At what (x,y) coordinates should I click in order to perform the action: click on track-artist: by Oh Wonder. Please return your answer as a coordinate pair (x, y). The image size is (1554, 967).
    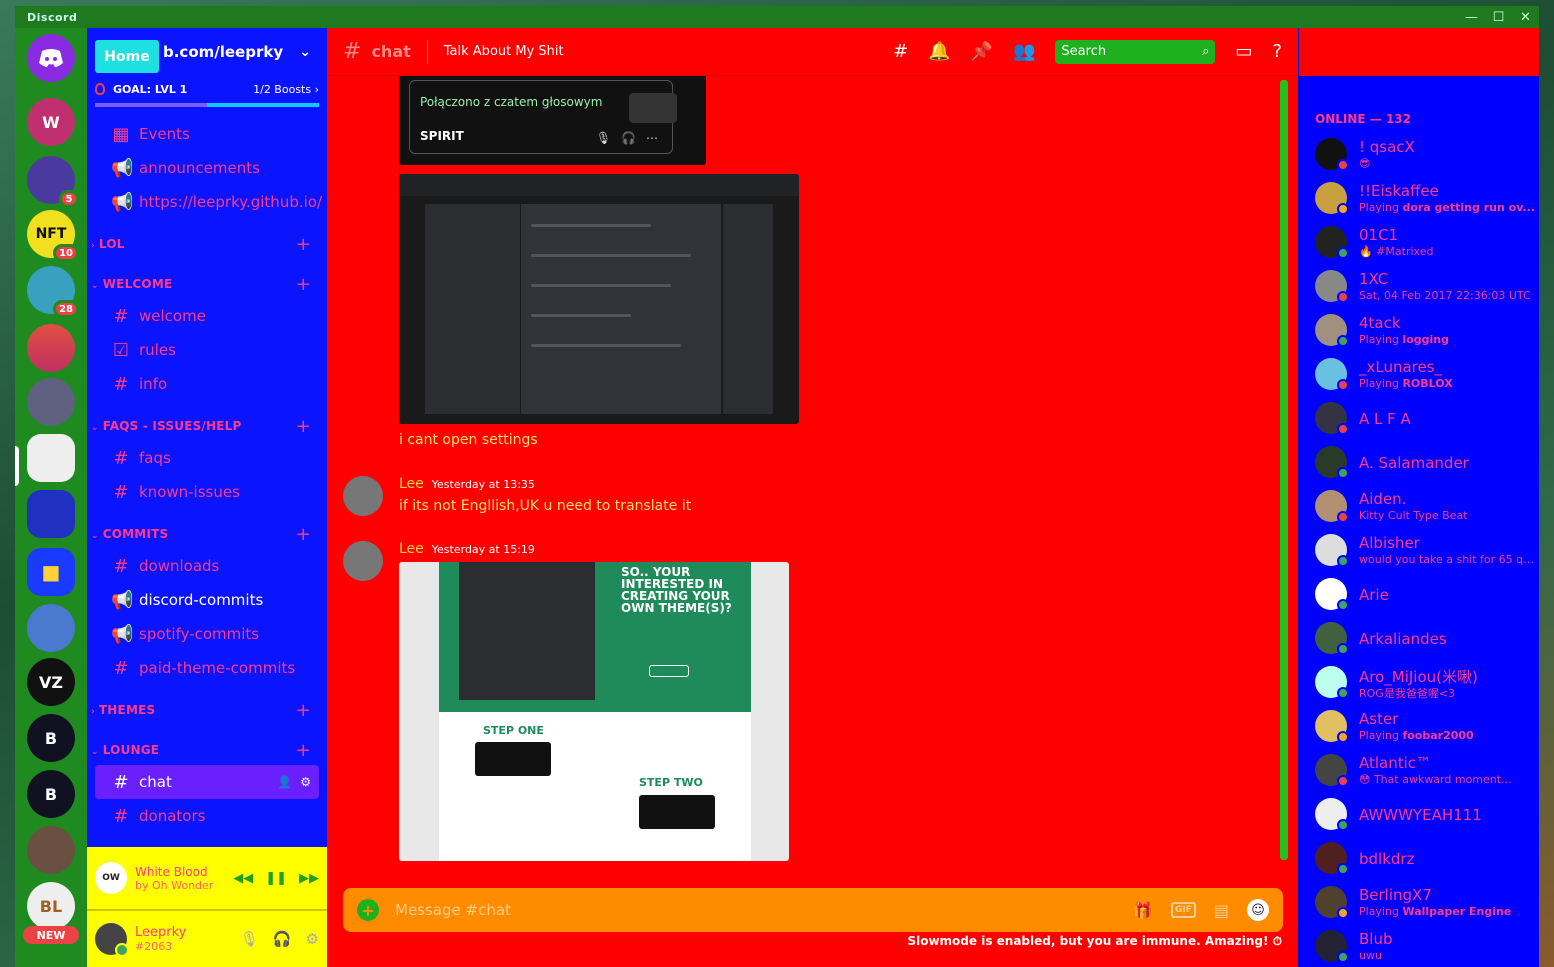
    Looking at the image, I should click on (174, 885).